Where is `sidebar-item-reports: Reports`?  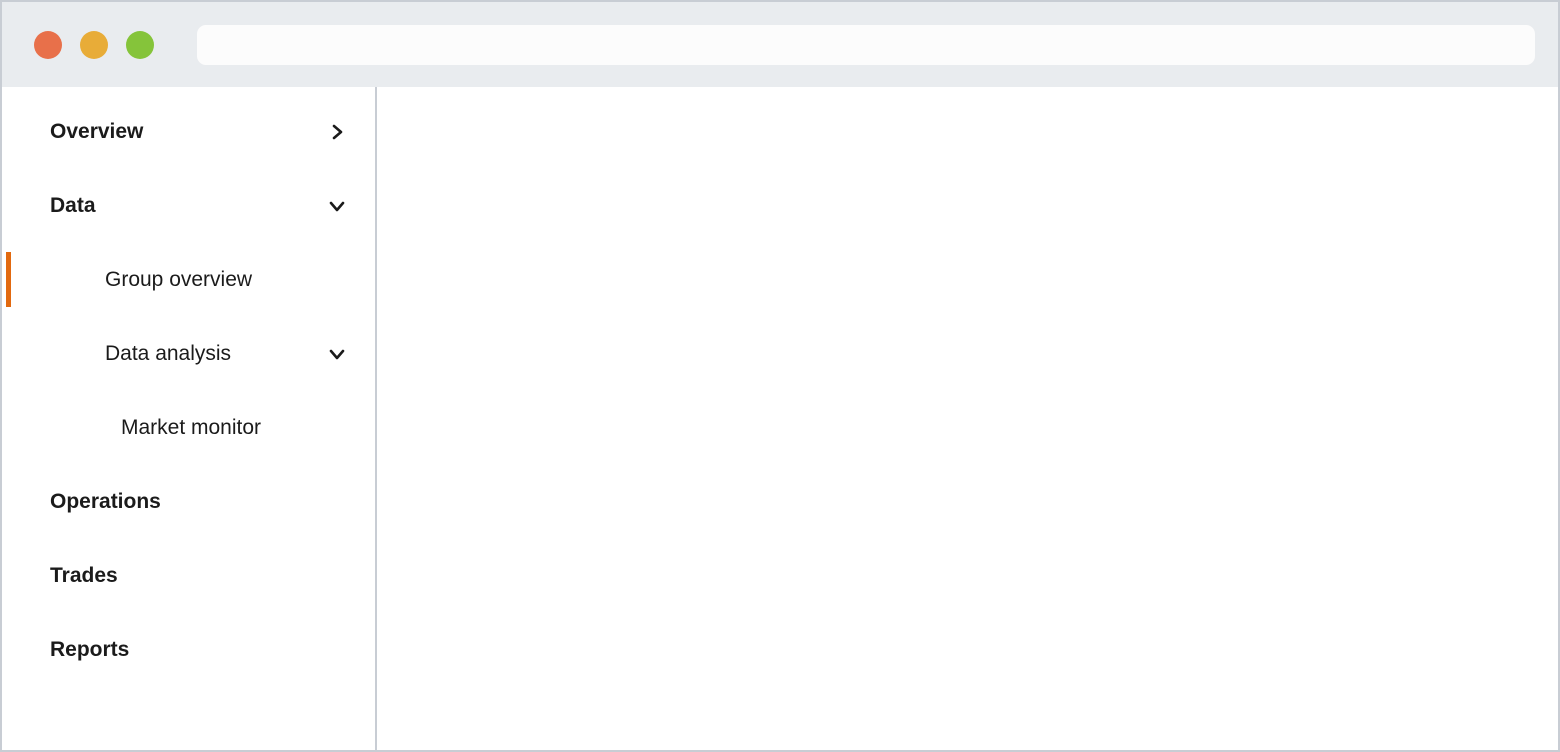 sidebar-item-reports: Reports is located at coordinates (188, 649).